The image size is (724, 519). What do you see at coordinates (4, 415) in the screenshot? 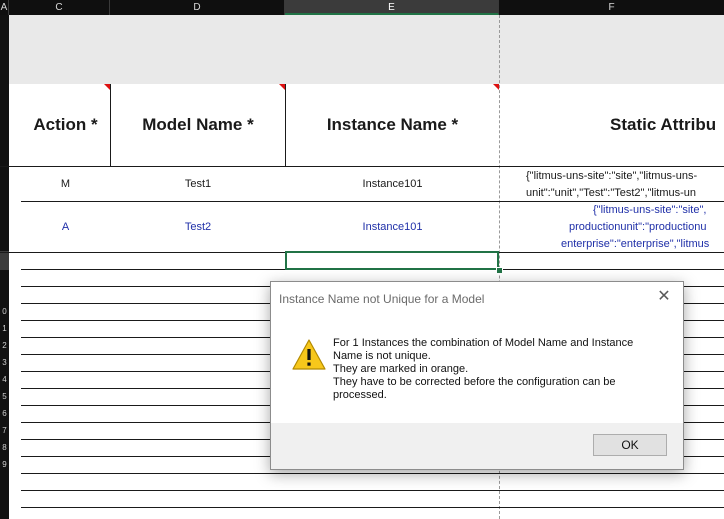
I see `row-number: 6` at bounding box center [4, 415].